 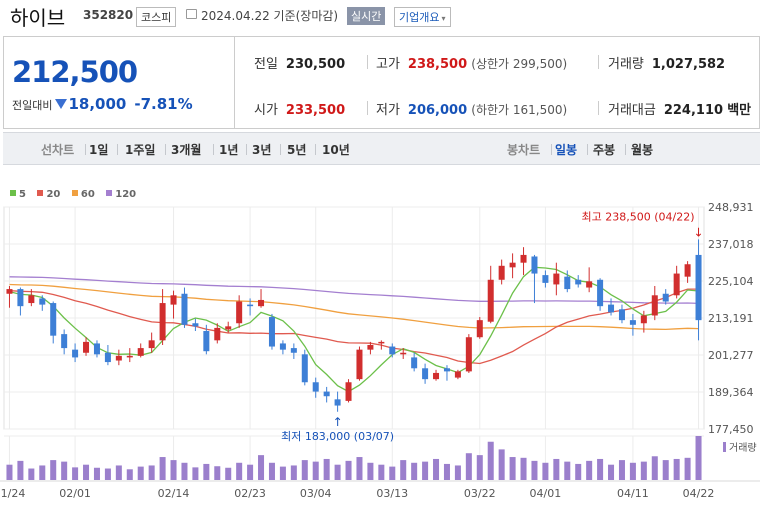 I want to click on y-tick-label: 213,191, so click(x=731, y=318).